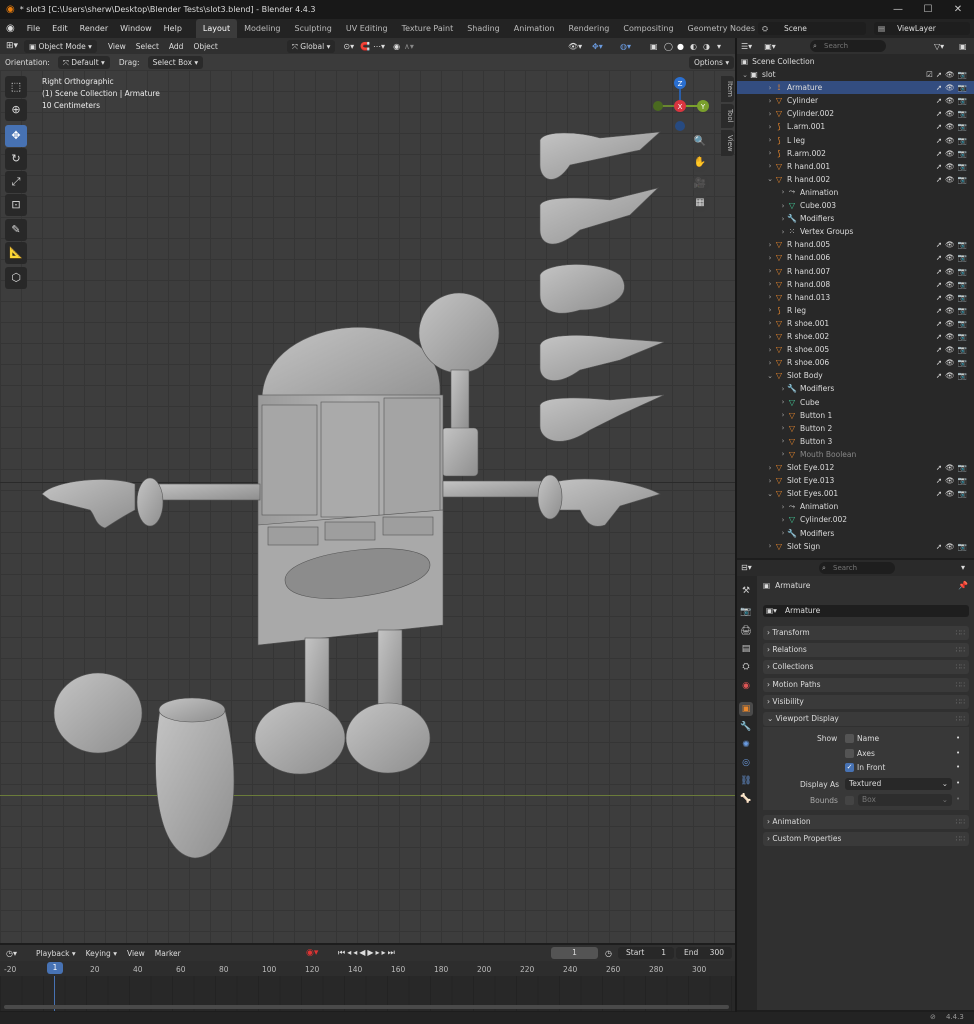 Image resolution: width=974 pixels, height=1024 pixels. I want to click on outliner-row: › ▽ R shoe.005 ➚👁📷, so click(855, 349).